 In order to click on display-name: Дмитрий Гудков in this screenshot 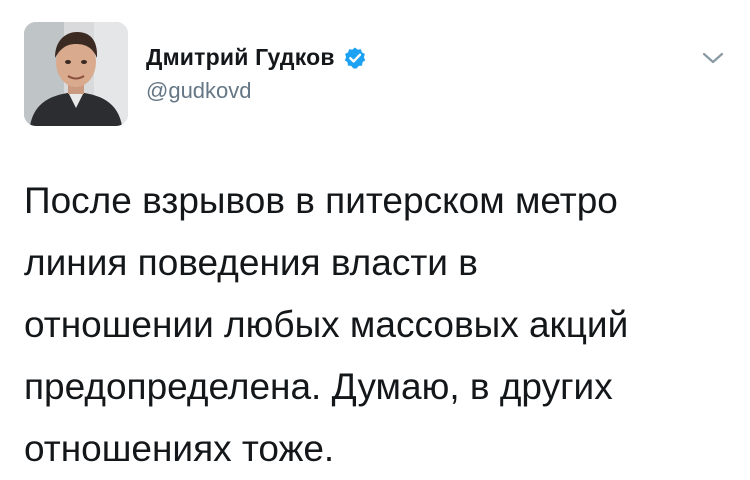, I will do `click(240, 57)`.